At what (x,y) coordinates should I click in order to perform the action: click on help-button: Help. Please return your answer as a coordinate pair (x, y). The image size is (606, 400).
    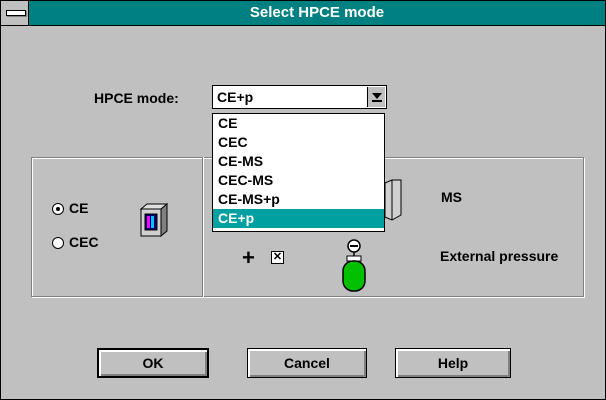
    Looking at the image, I should click on (453, 363).